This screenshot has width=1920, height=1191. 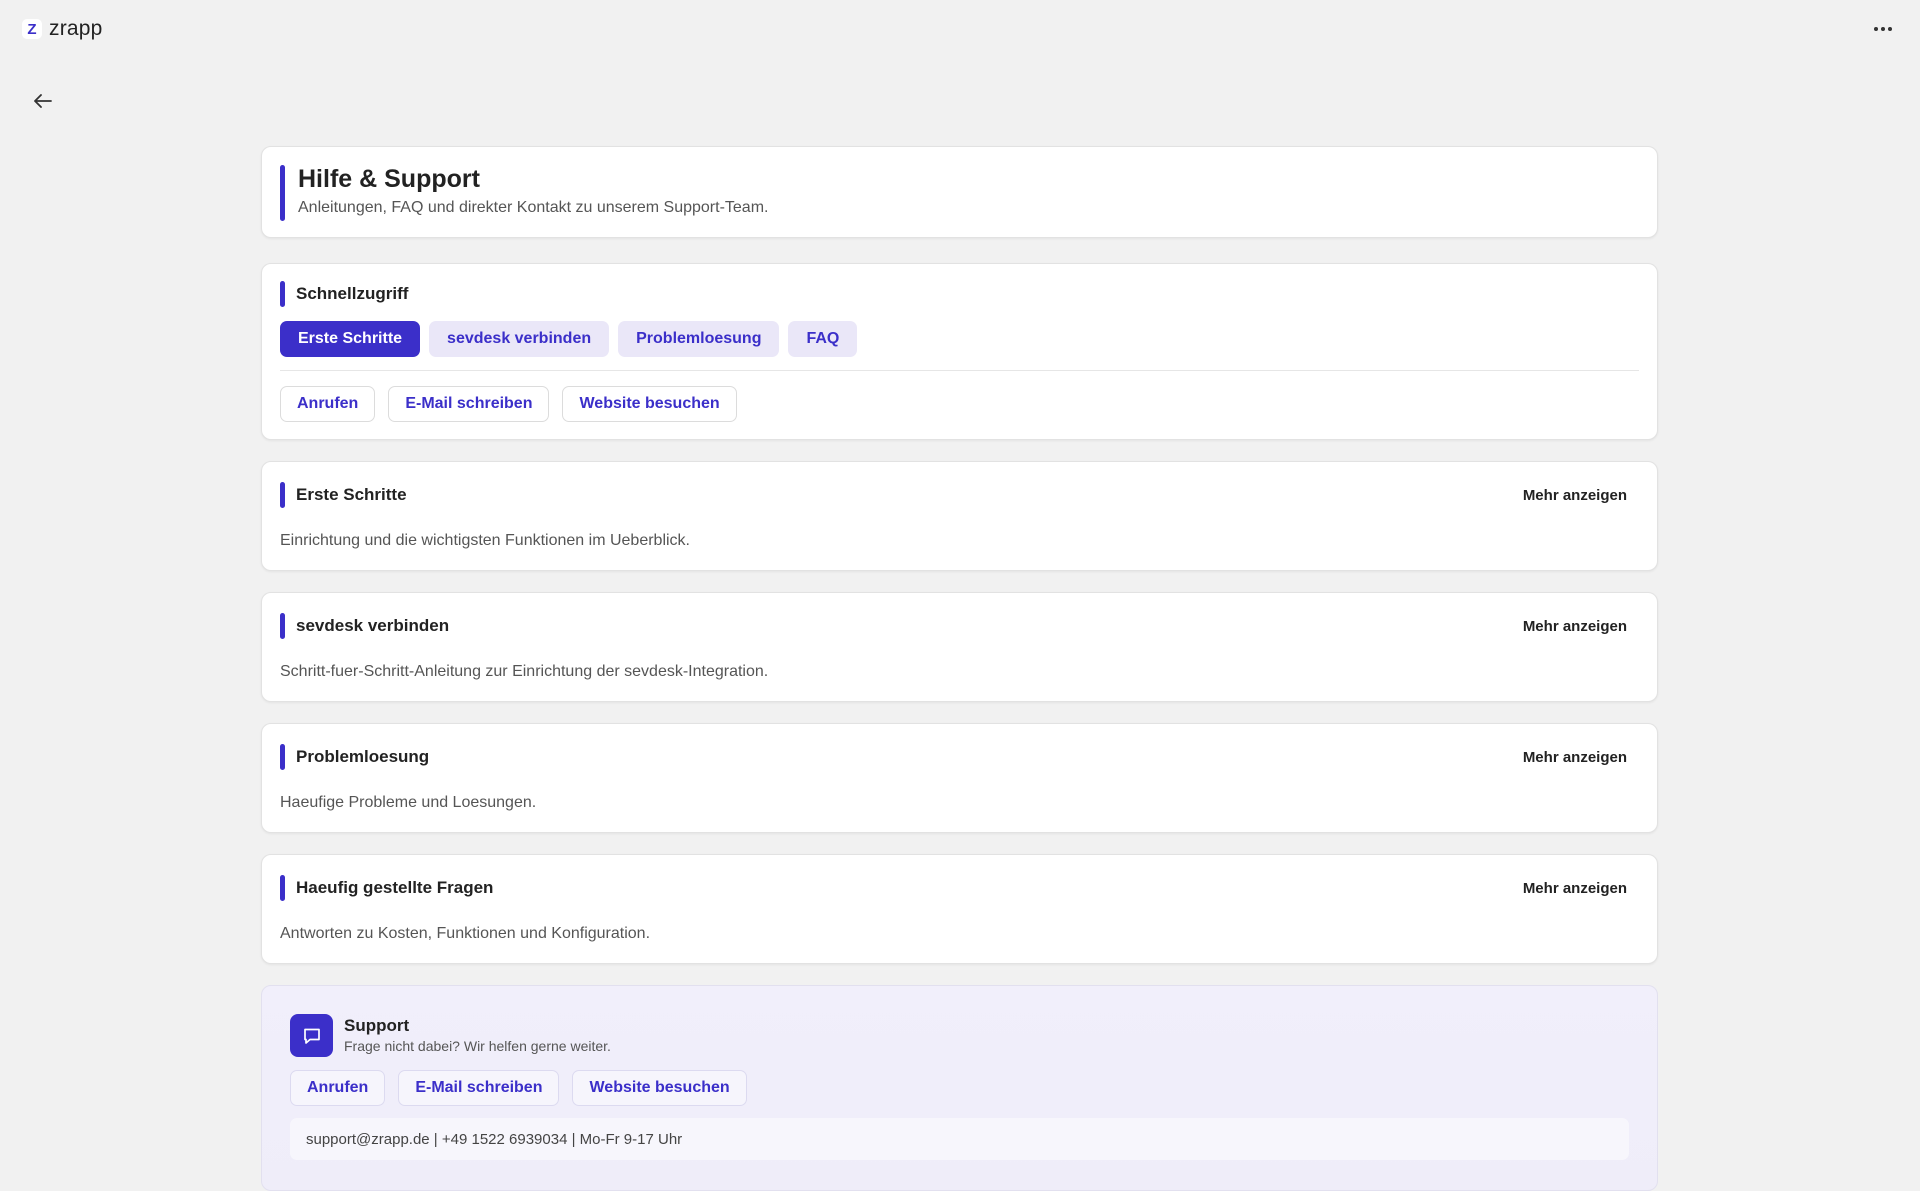 I want to click on chat-bubble-icon, so click(x=311, y=1035).